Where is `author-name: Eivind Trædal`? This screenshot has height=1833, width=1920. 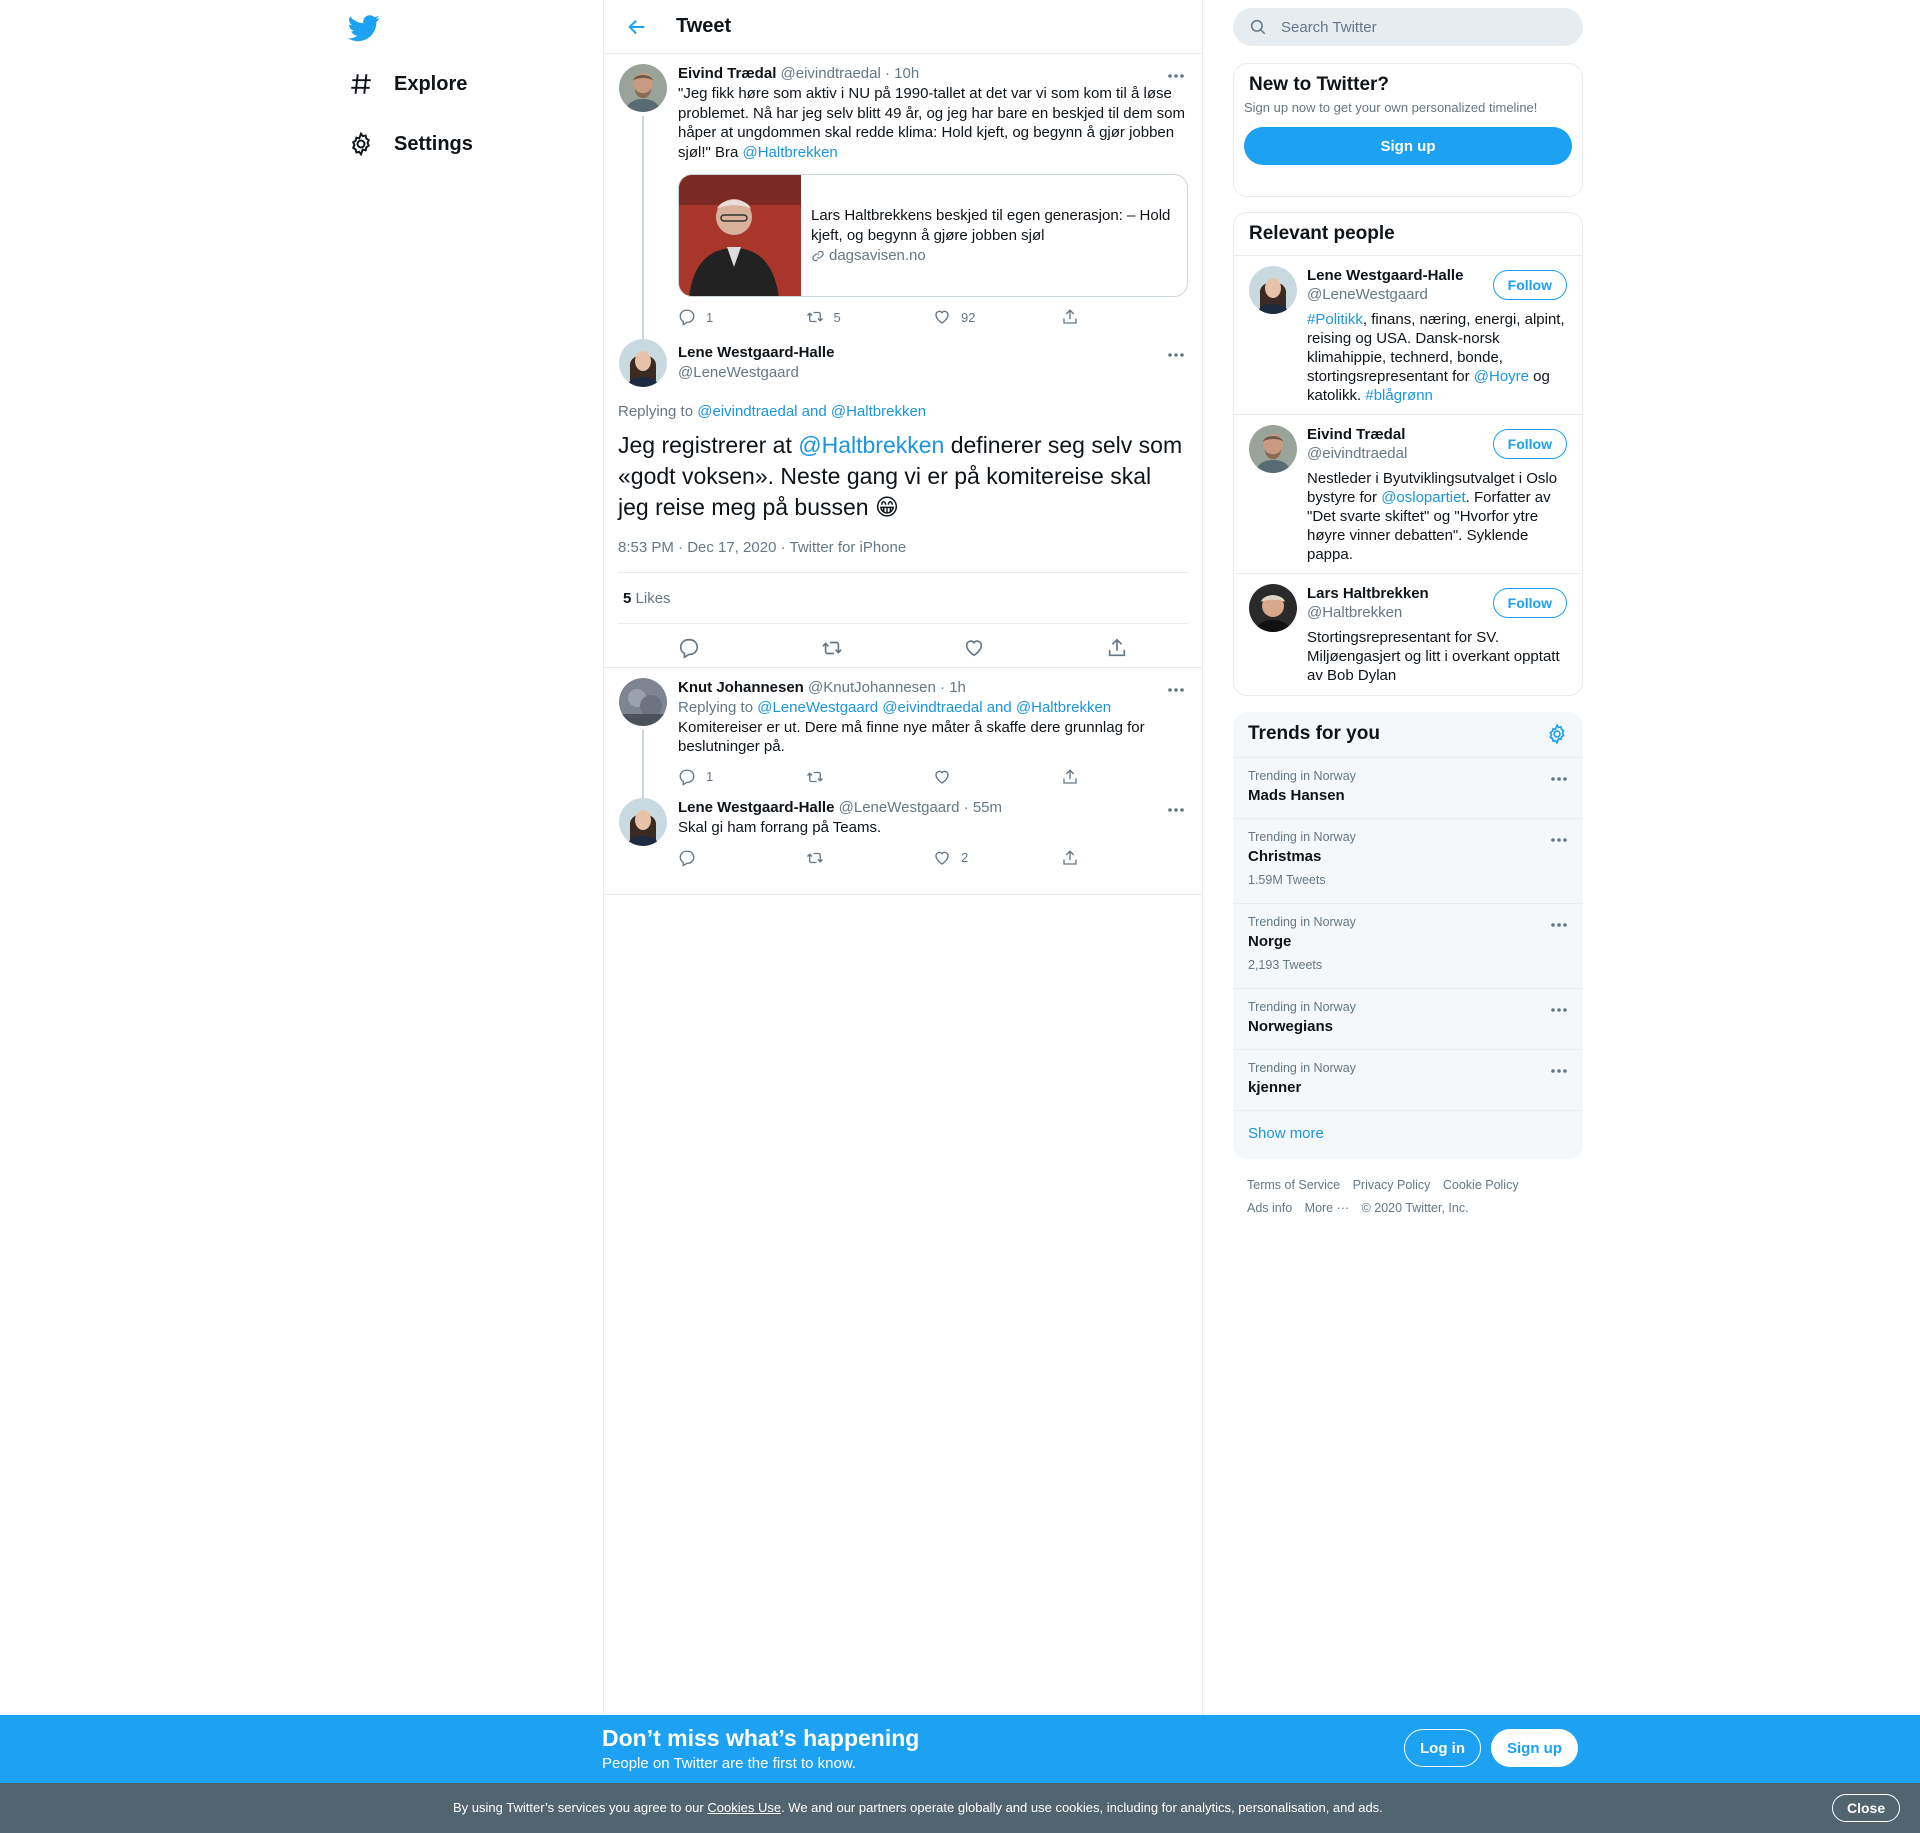
author-name: Eivind Trædal is located at coordinates (727, 73).